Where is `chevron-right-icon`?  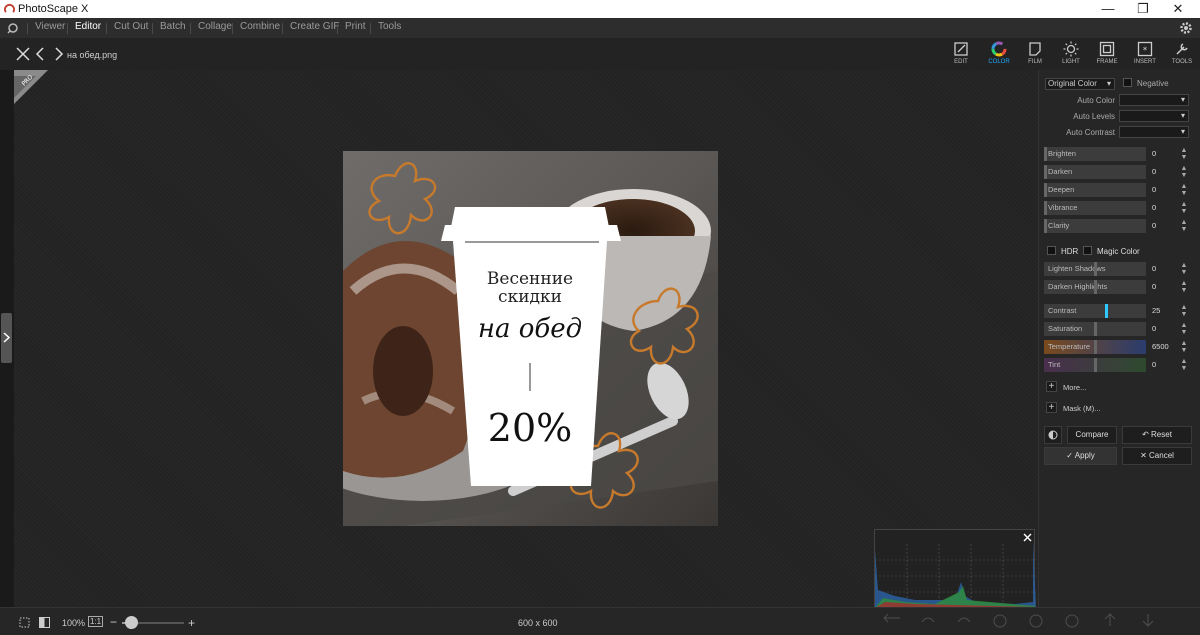
chevron-right-icon is located at coordinates (58, 54).